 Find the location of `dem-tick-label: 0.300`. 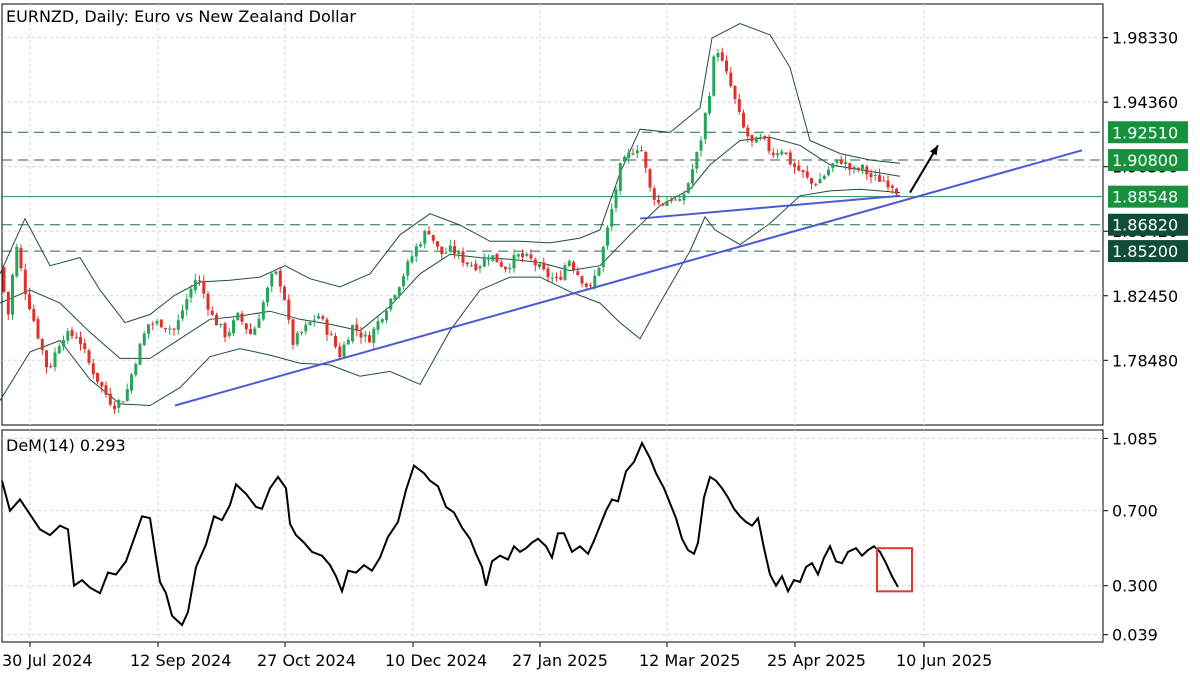

dem-tick-label: 0.300 is located at coordinates (1135, 586).